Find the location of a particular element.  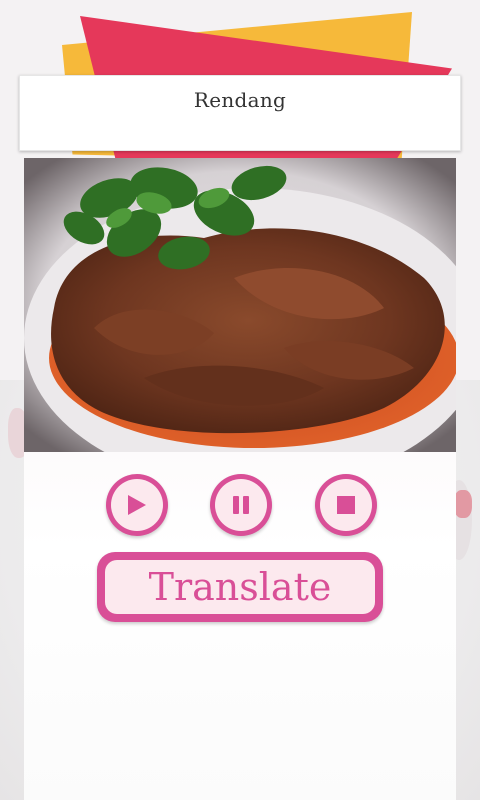

dish-title: Rendang is located at coordinates (240, 100).